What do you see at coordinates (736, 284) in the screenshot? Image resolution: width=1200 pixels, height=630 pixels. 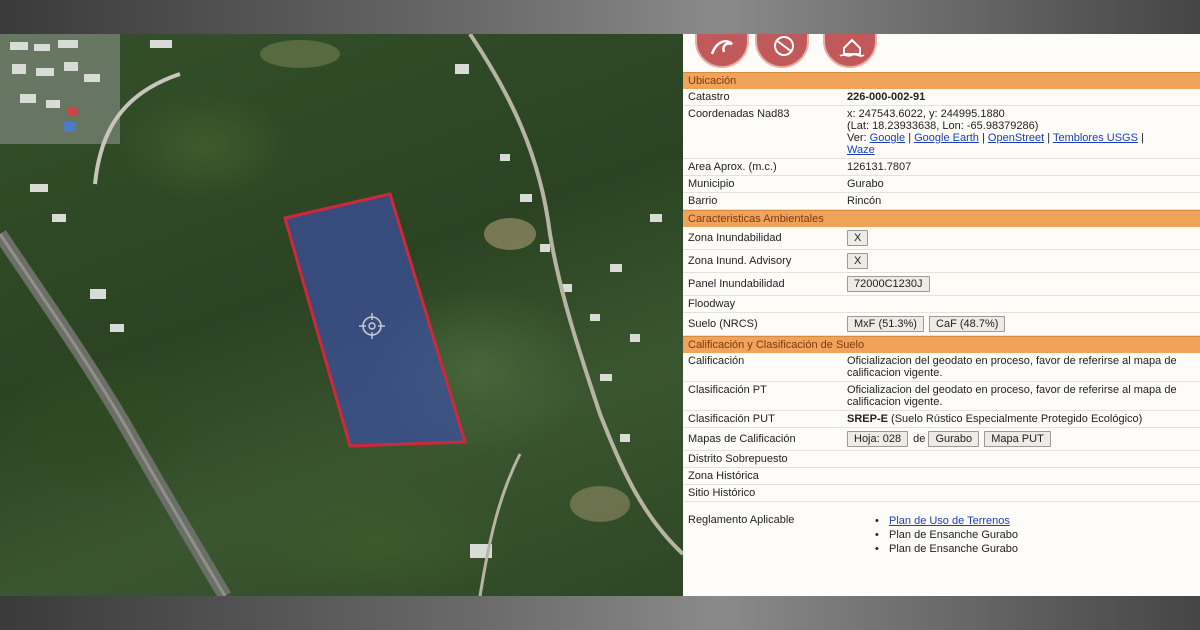 I see `panel-label: Panel Inundabilidad` at bounding box center [736, 284].